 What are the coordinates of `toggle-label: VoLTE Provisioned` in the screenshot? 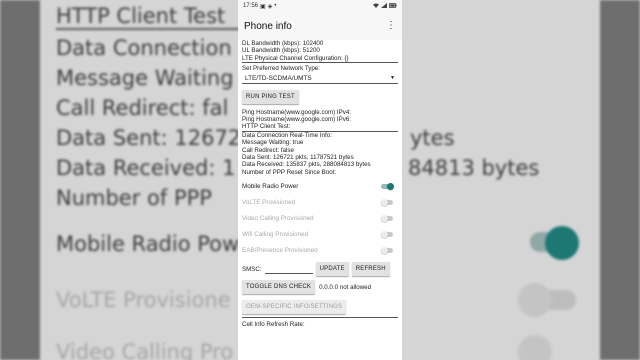 It's located at (269, 202).